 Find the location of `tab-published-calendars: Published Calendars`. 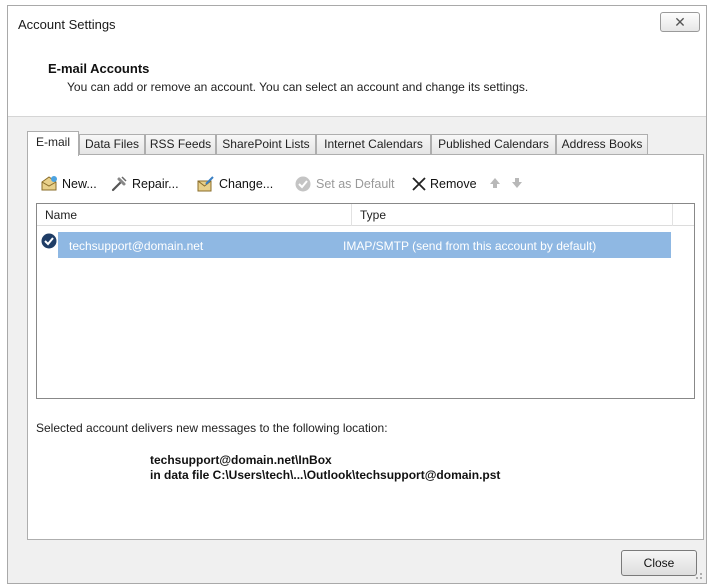

tab-published-calendars: Published Calendars is located at coordinates (493, 144).